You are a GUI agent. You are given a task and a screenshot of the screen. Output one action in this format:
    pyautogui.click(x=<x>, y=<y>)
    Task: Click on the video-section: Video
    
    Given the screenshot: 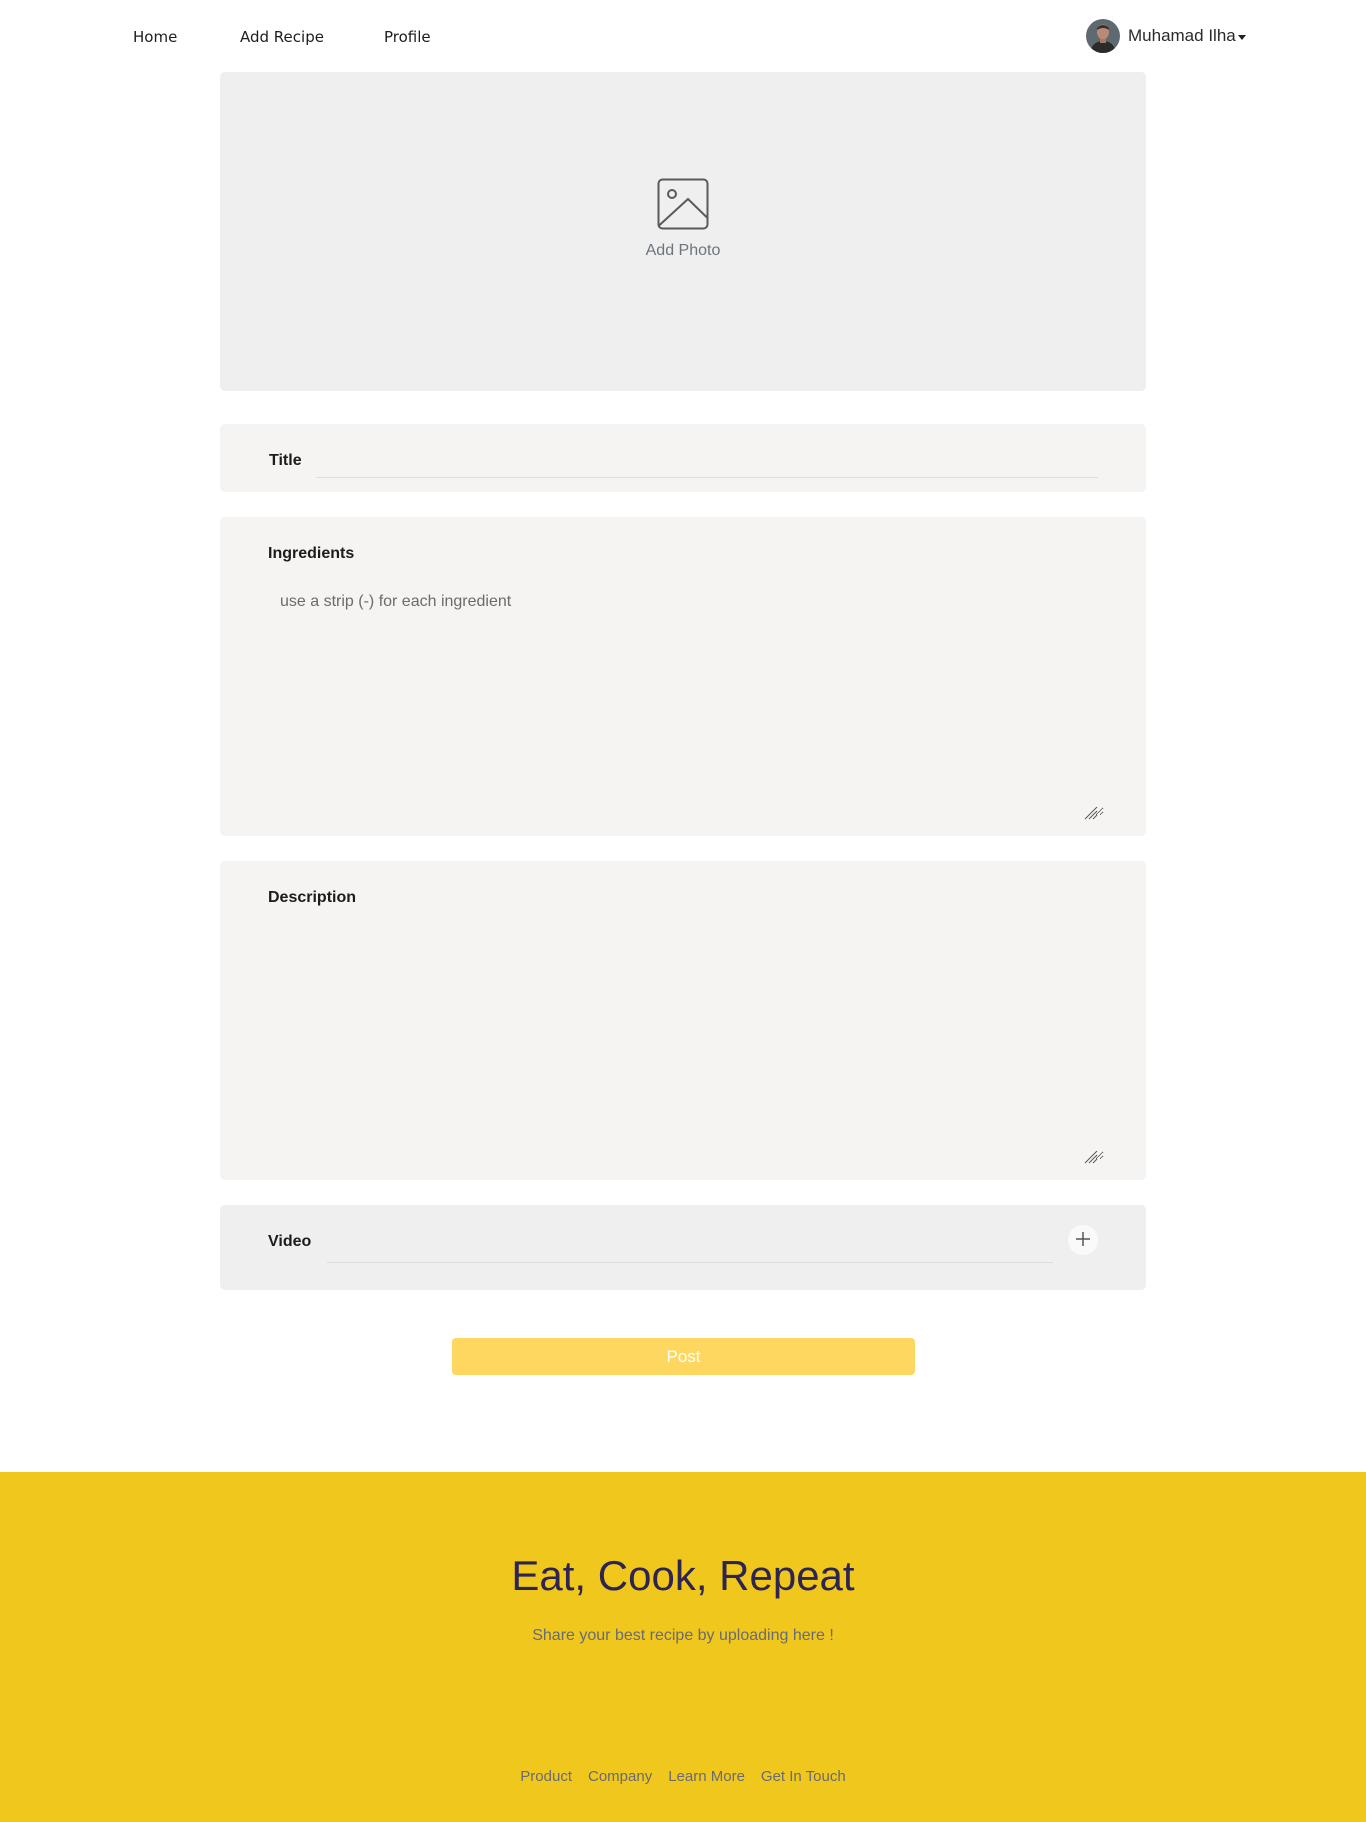 What is the action you would take?
    pyautogui.click(x=683, y=1247)
    